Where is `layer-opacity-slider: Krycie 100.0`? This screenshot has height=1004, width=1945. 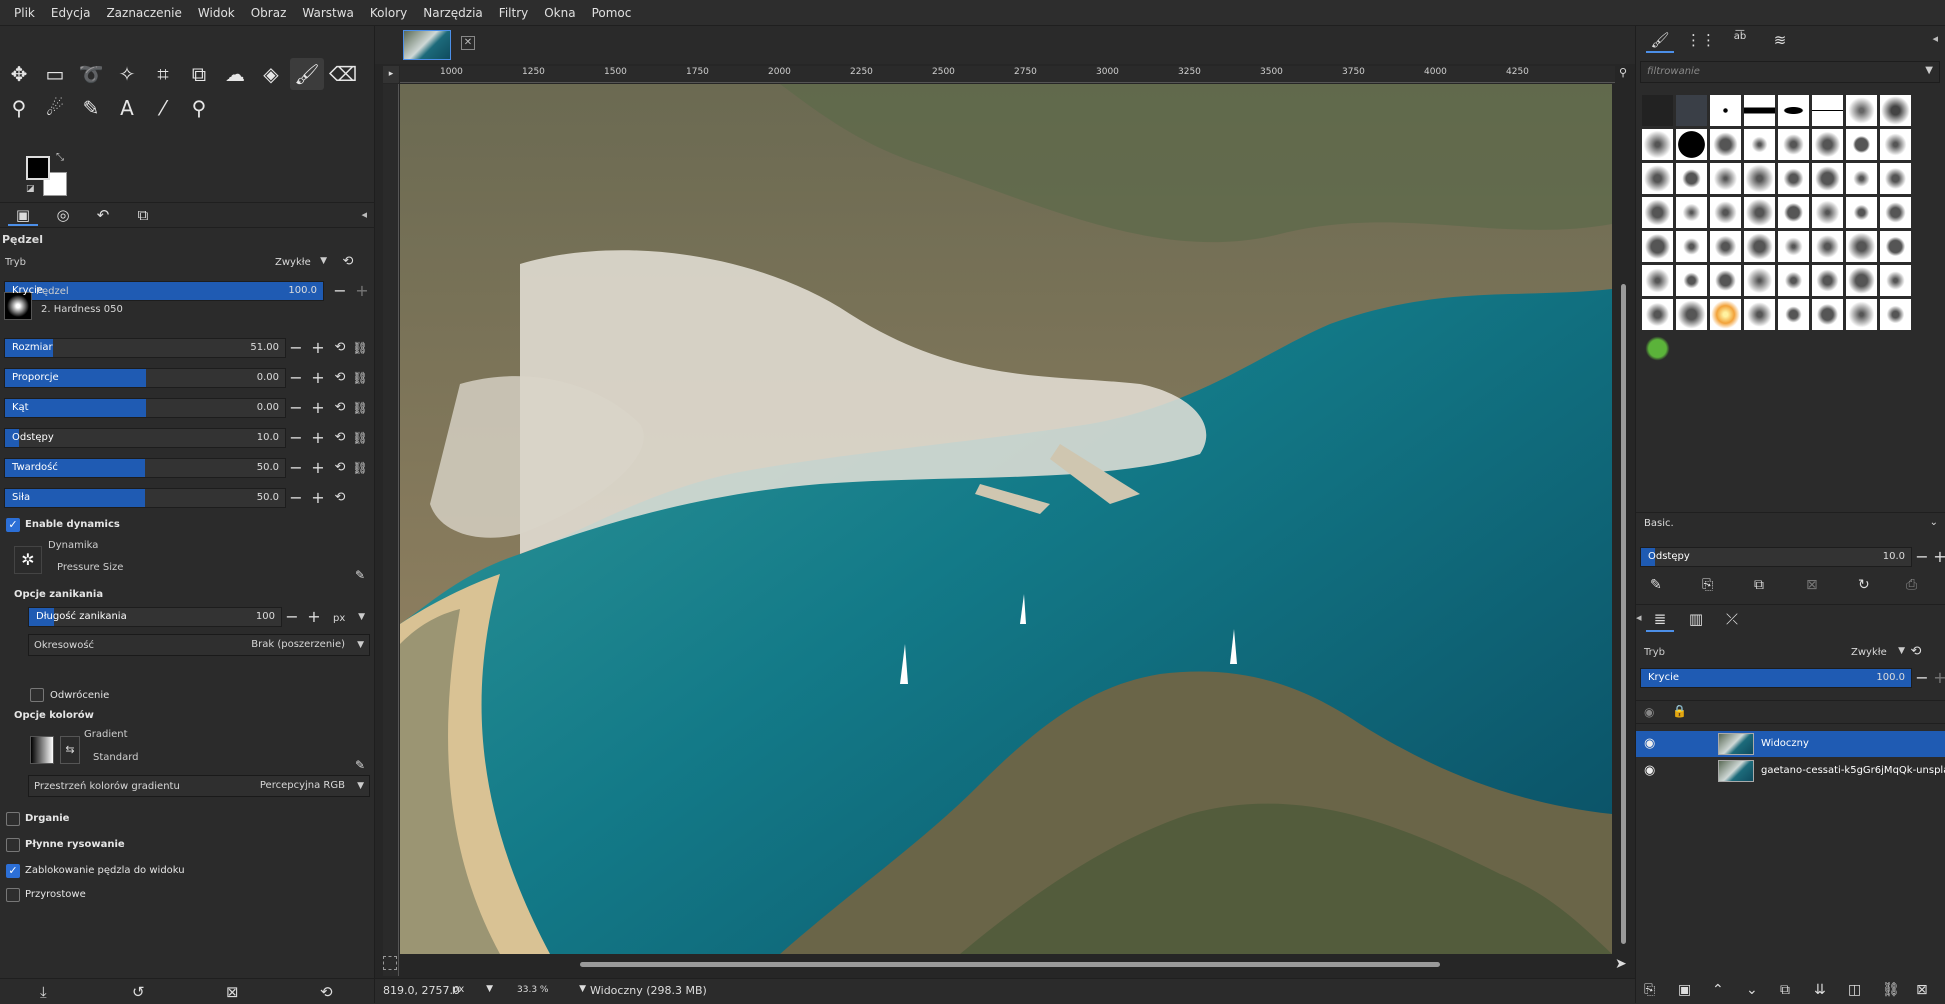 layer-opacity-slider: Krycie 100.0 is located at coordinates (1776, 678).